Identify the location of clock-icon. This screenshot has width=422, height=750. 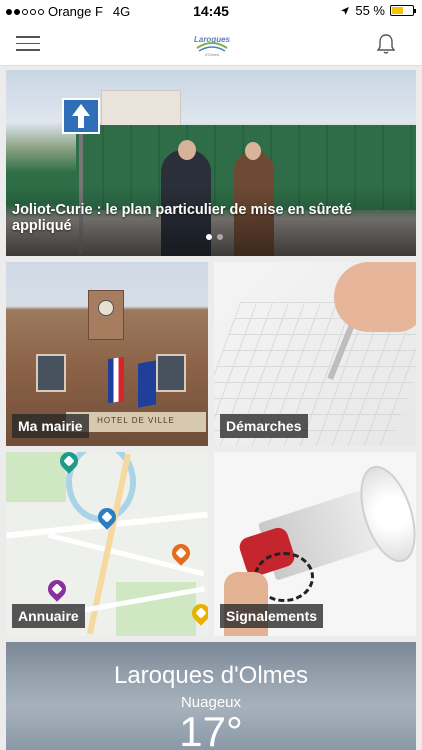
(106, 308).